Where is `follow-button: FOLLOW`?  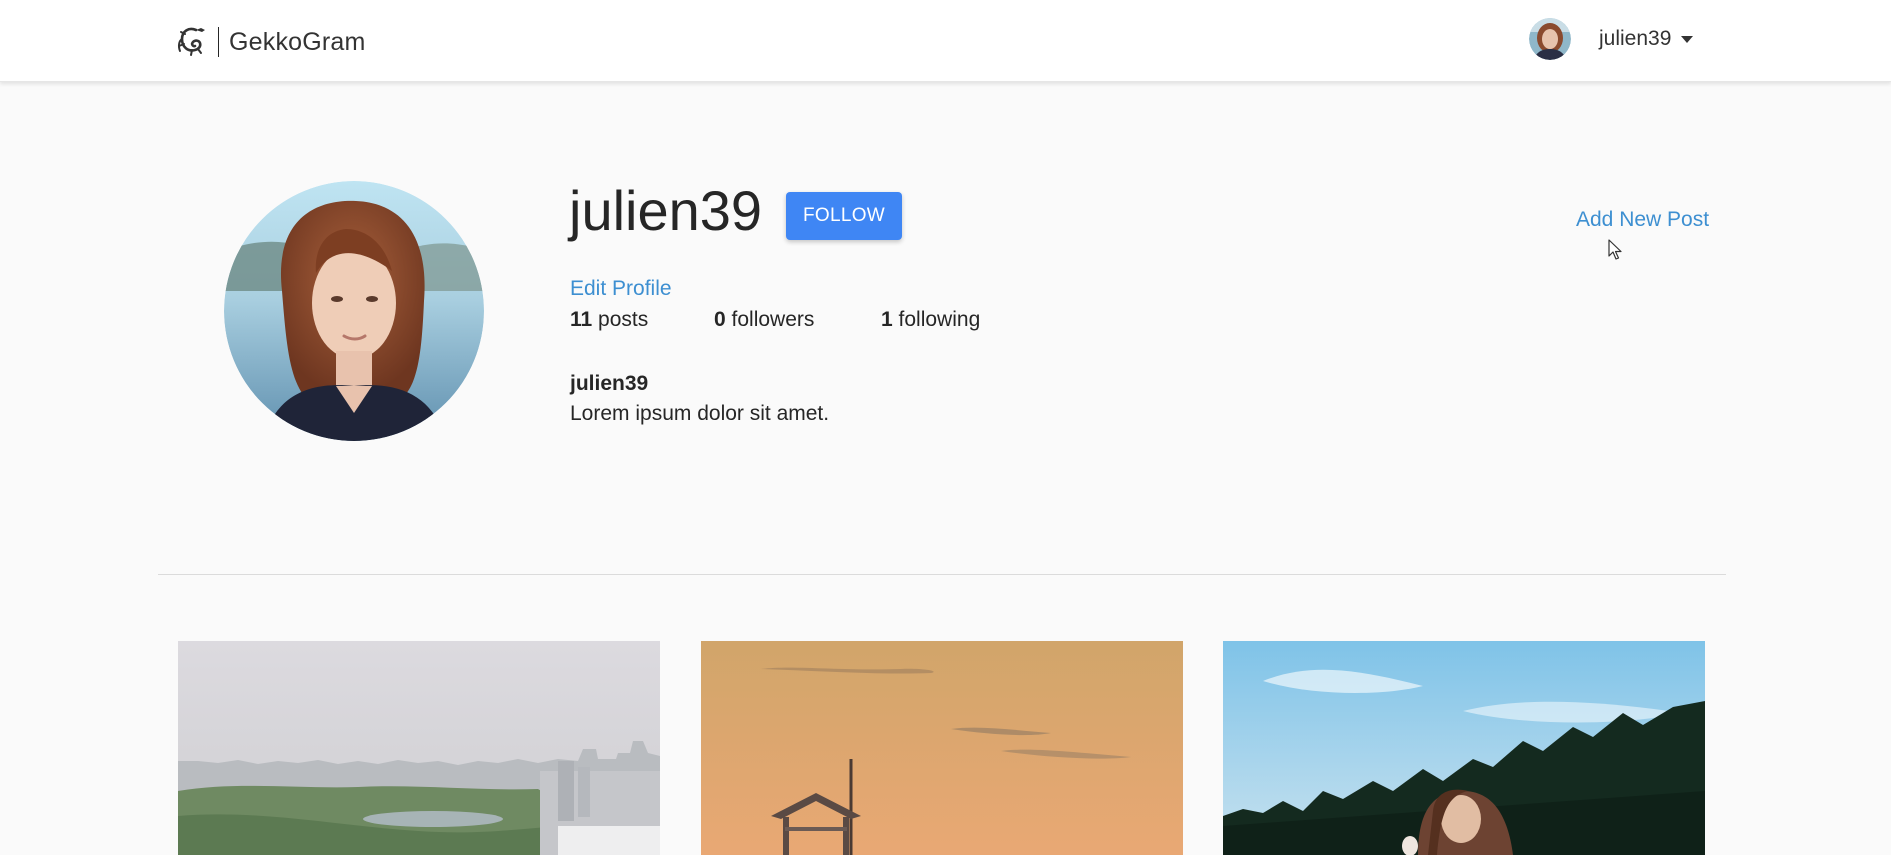 follow-button: FOLLOW is located at coordinates (844, 216).